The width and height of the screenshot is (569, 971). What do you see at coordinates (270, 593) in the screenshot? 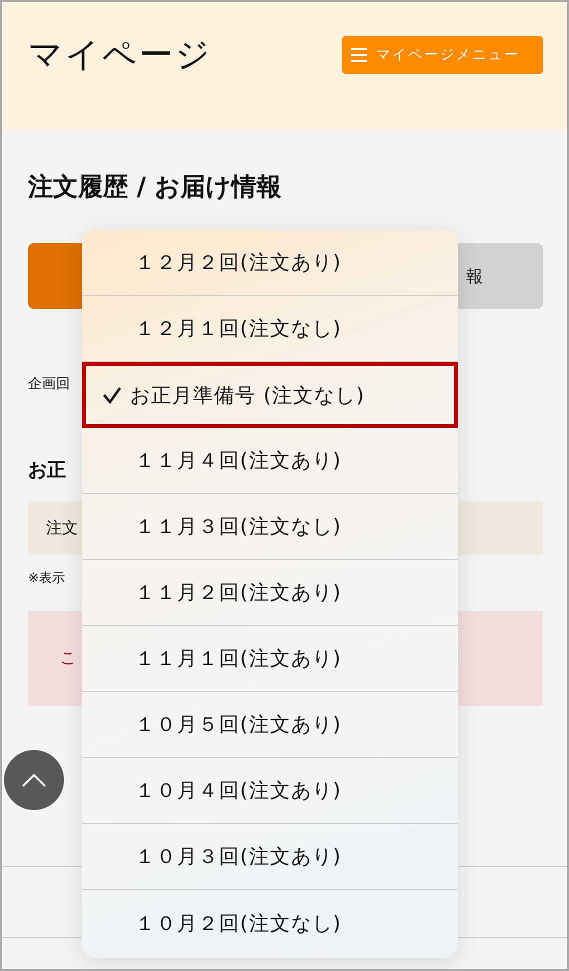
I see `dropdown-option: １１月２回(注文あり)` at bounding box center [270, 593].